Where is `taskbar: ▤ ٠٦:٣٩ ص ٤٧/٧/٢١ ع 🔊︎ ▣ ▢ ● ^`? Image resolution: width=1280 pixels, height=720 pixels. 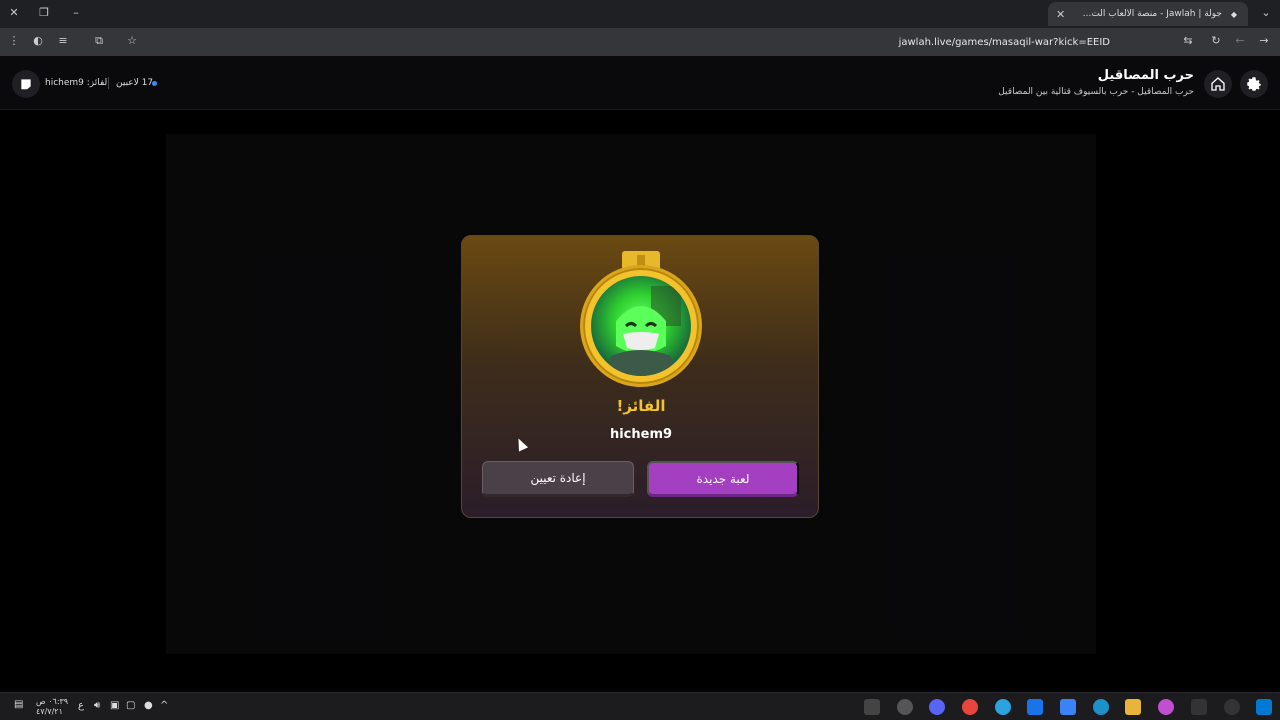 taskbar: ▤ ٠٦:٣٩ ص ٤٧/٧/٢١ ع 🔊︎ ▣ ▢ ● ^ is located at coordinates (640, 706).